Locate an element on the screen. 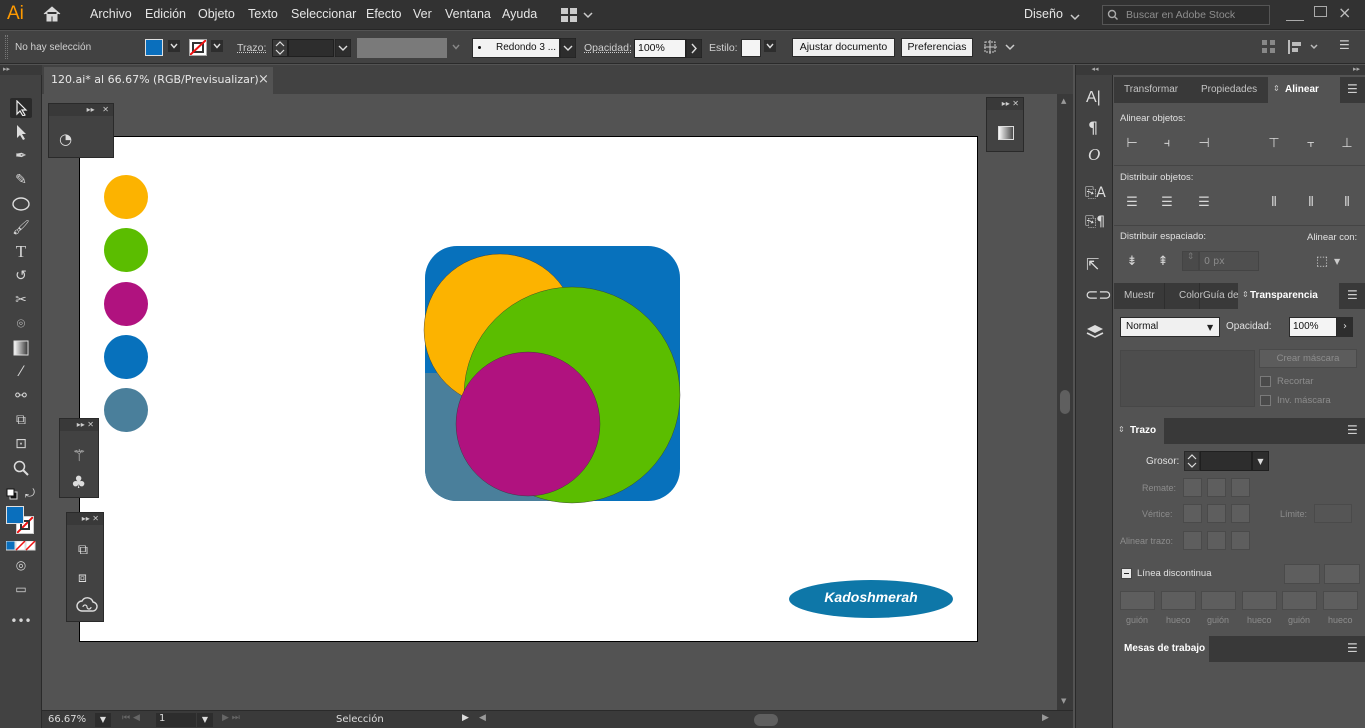  export-panel-icon: ⇱ is located at coordinates (1092, 264).